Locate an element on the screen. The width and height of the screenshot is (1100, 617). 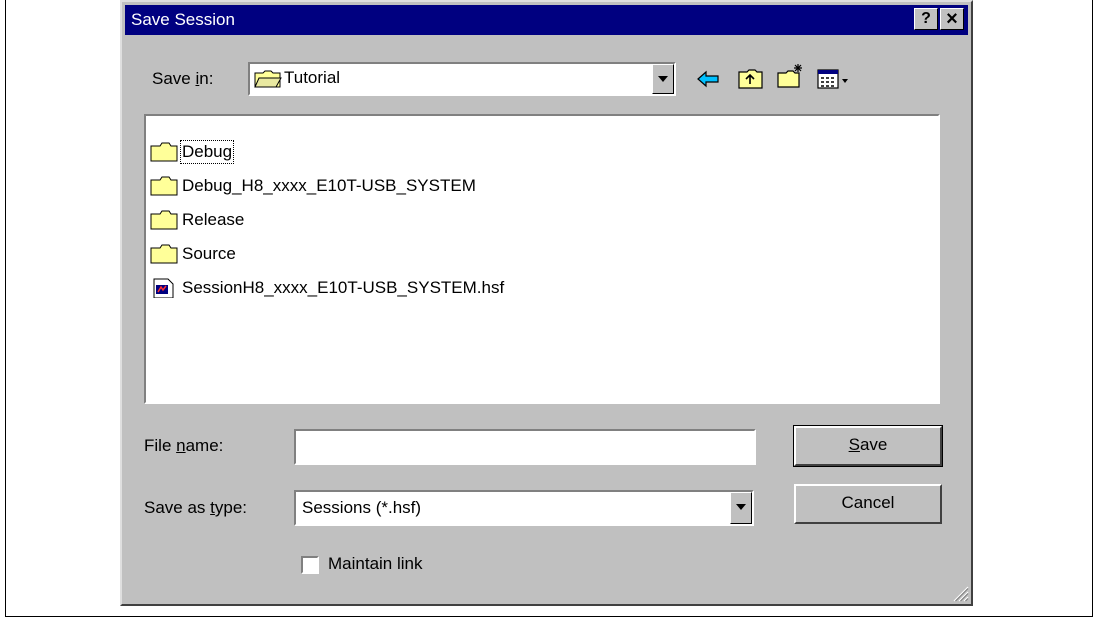
save-in-label: Save in: is located at coordinates (183, 78).